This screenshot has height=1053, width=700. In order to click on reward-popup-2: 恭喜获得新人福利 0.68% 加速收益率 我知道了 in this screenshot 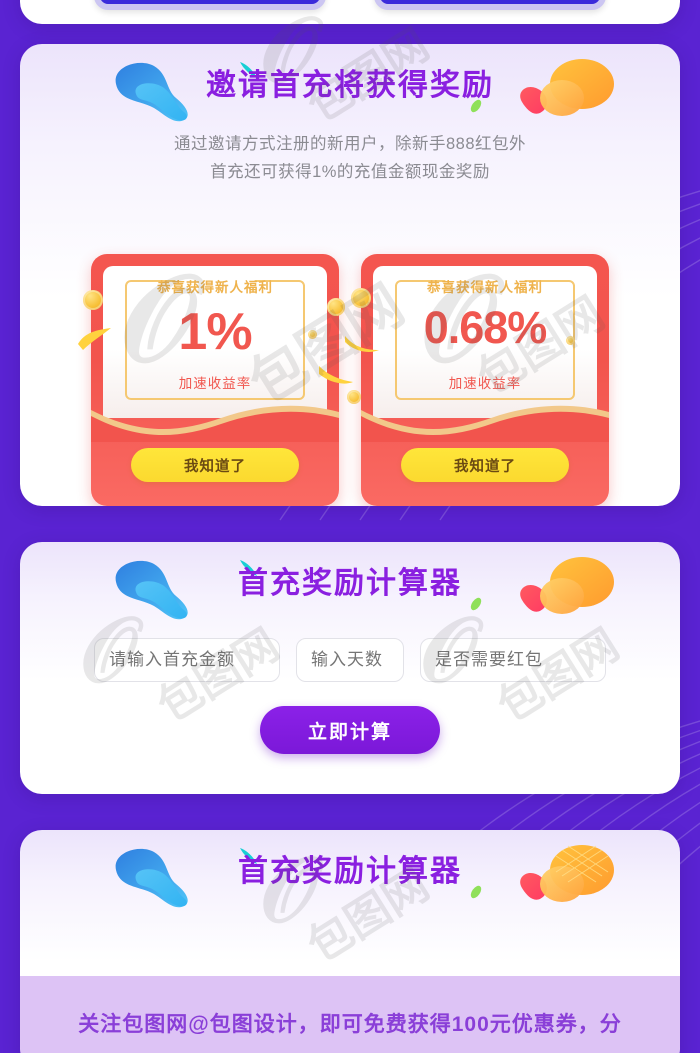, I will do `click(477, 380)`.